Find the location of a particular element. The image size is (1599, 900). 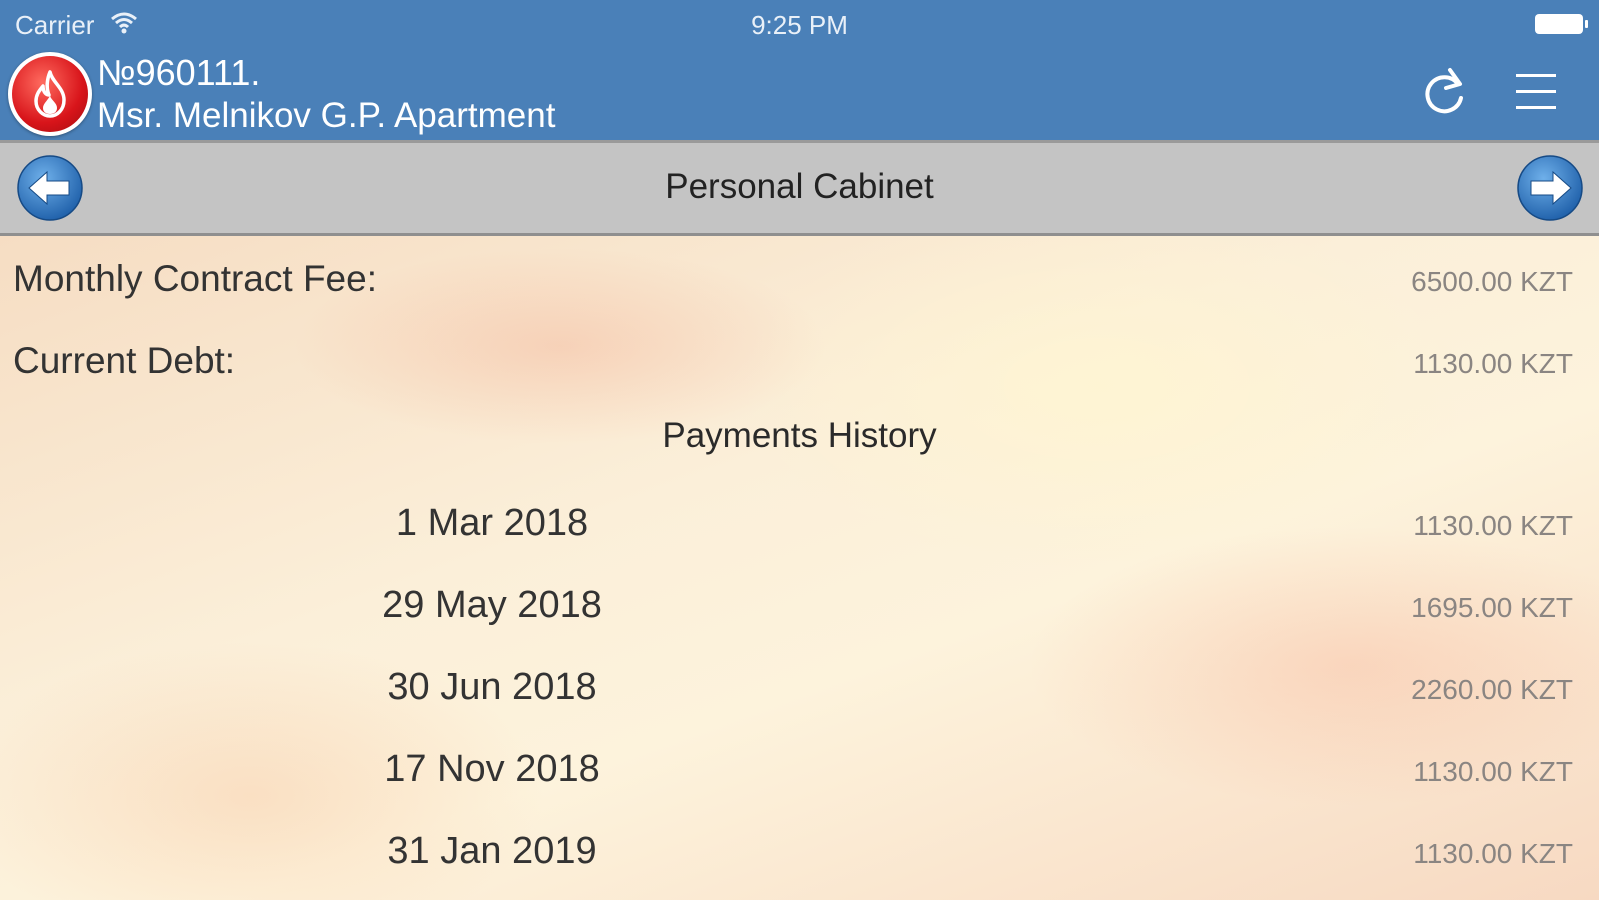

menu-icon is located at coordinates (1536, 91).